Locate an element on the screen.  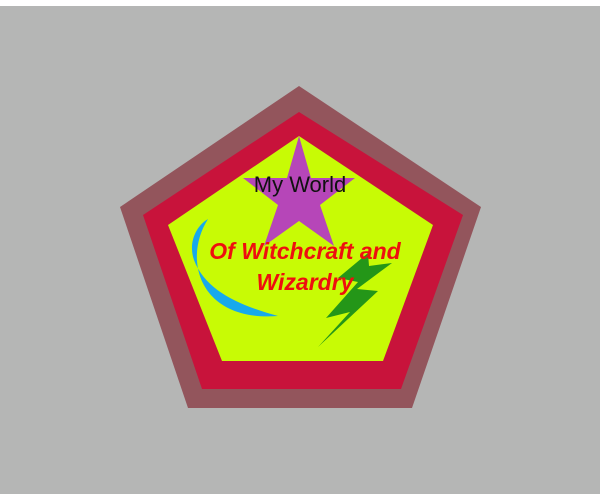
emblem-title: My World is located at coordinates (300, 184).